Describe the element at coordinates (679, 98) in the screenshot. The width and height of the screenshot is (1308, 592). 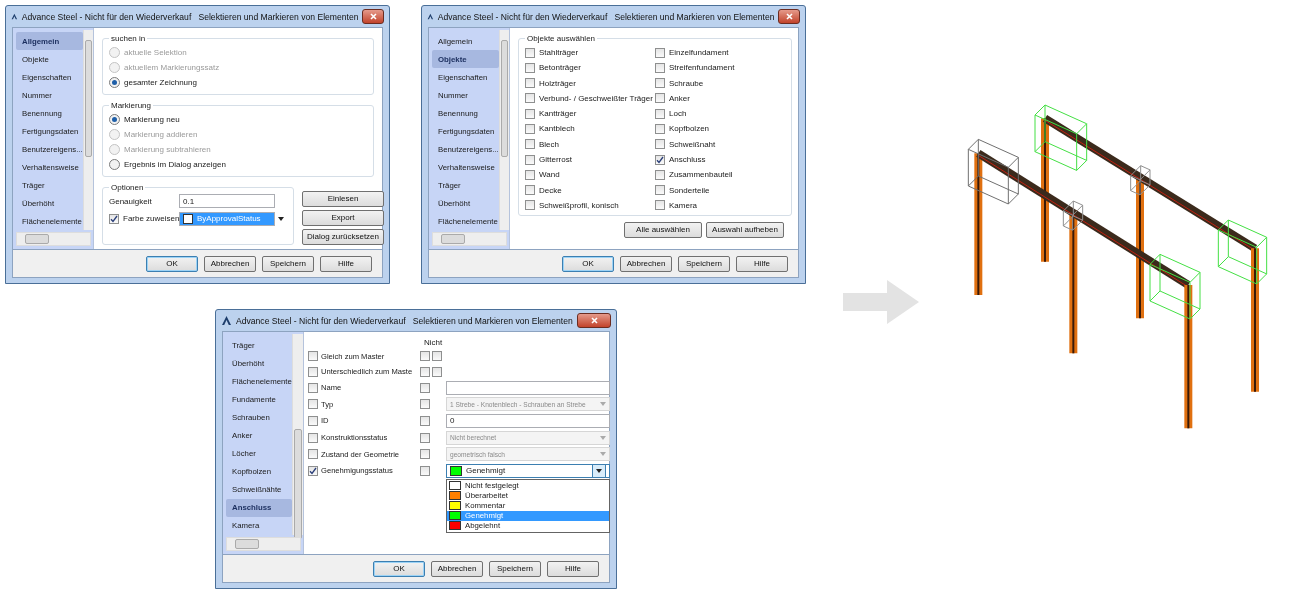
I see `checkbox-label: Anker` at that location.